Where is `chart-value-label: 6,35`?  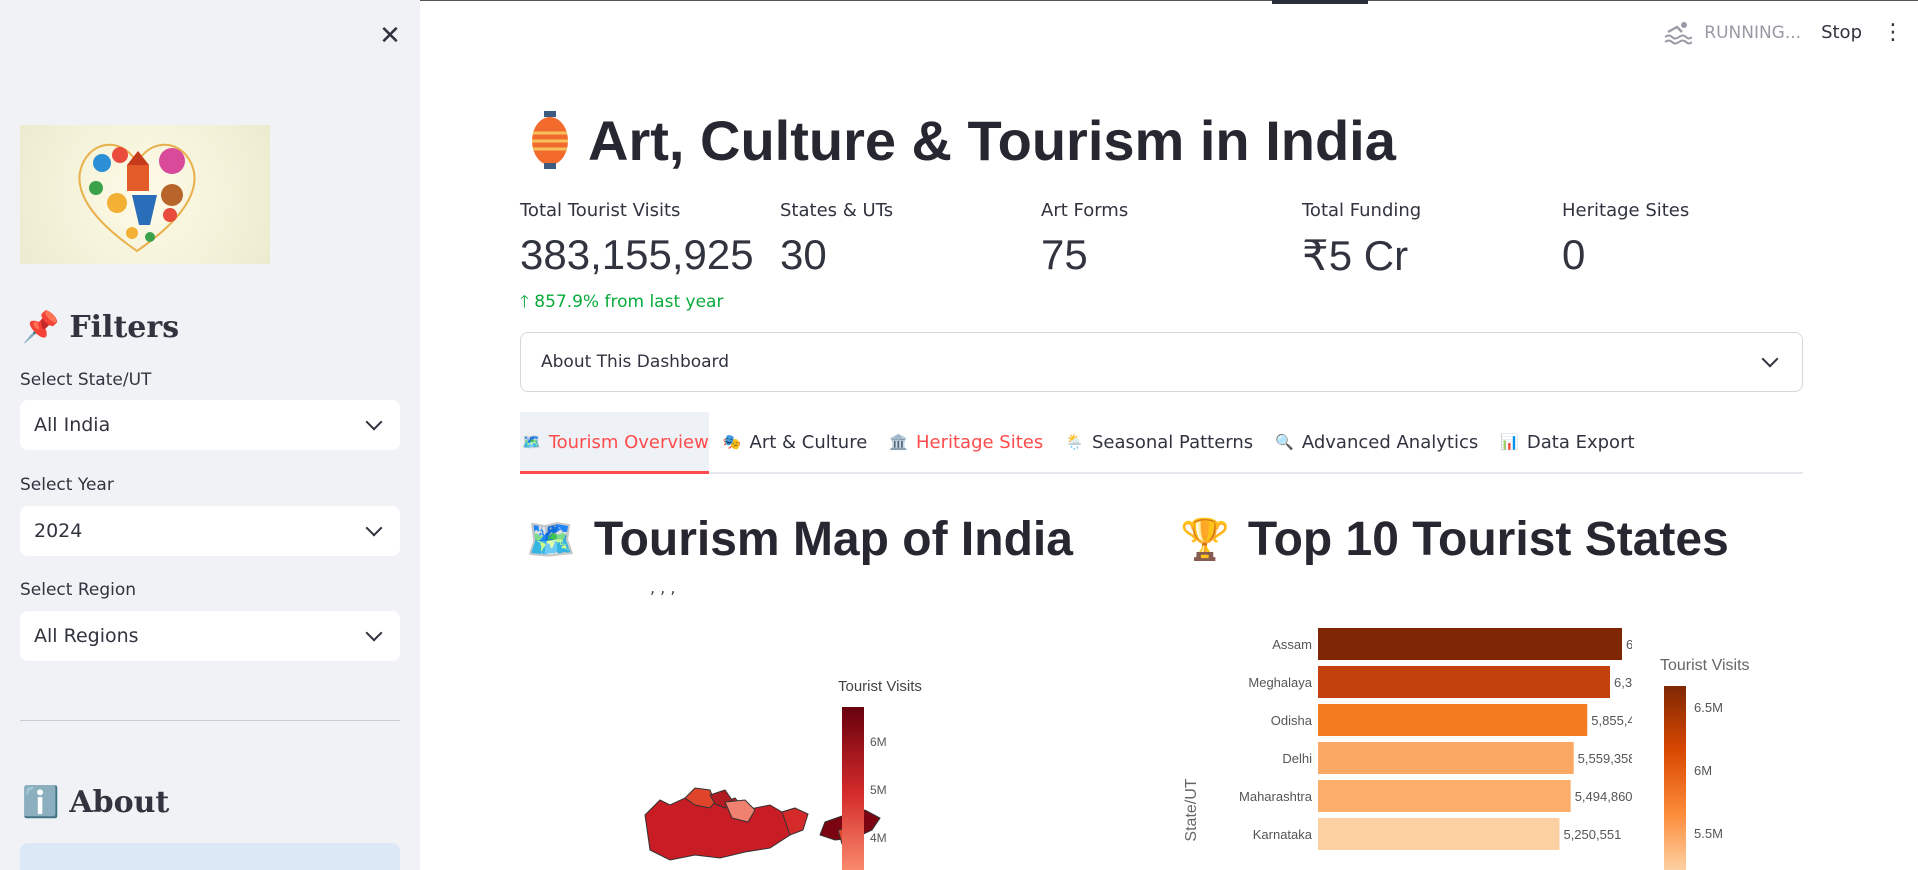
chart-value-label: 6,35 is located at coordinates (1626, 682).